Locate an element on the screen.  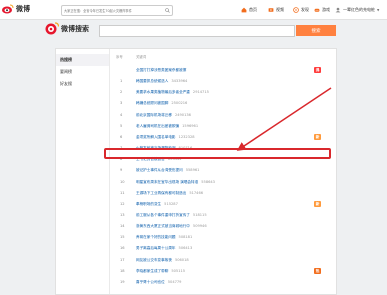
row-keyword: 王源场下工业再保有都可制造出 is located at coordinates (161, 192).